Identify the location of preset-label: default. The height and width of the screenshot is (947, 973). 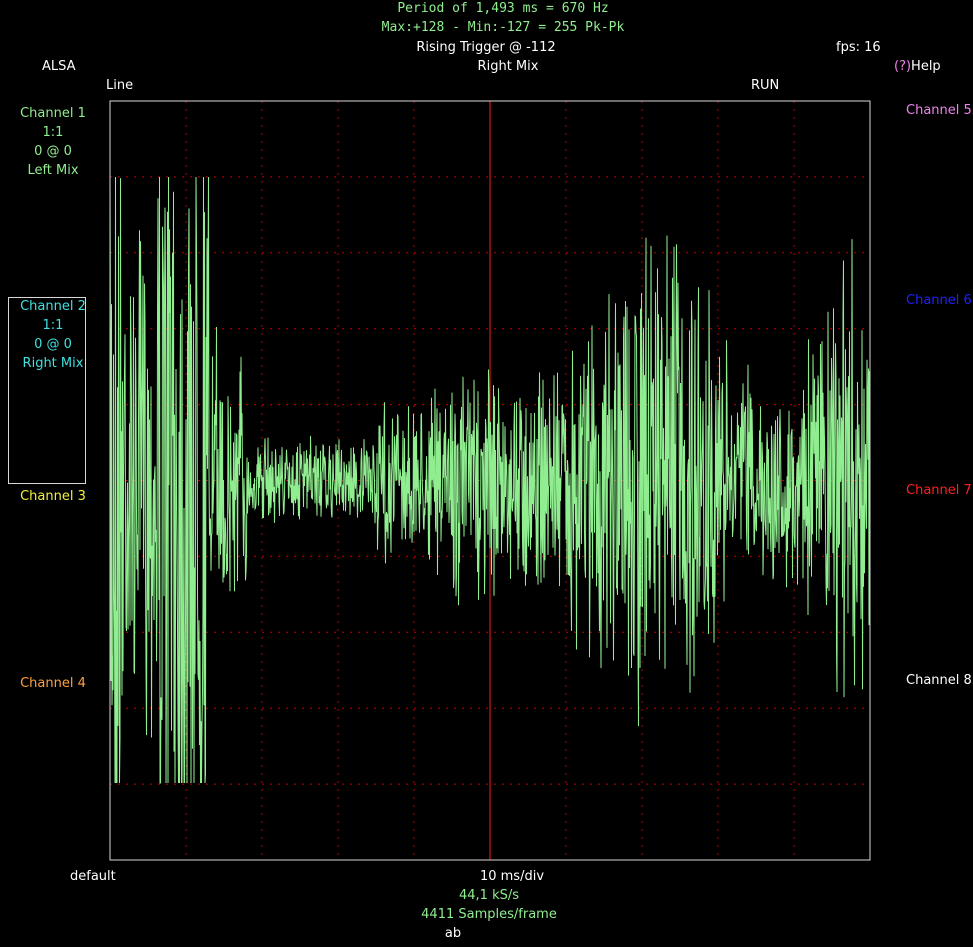
(93, 877).